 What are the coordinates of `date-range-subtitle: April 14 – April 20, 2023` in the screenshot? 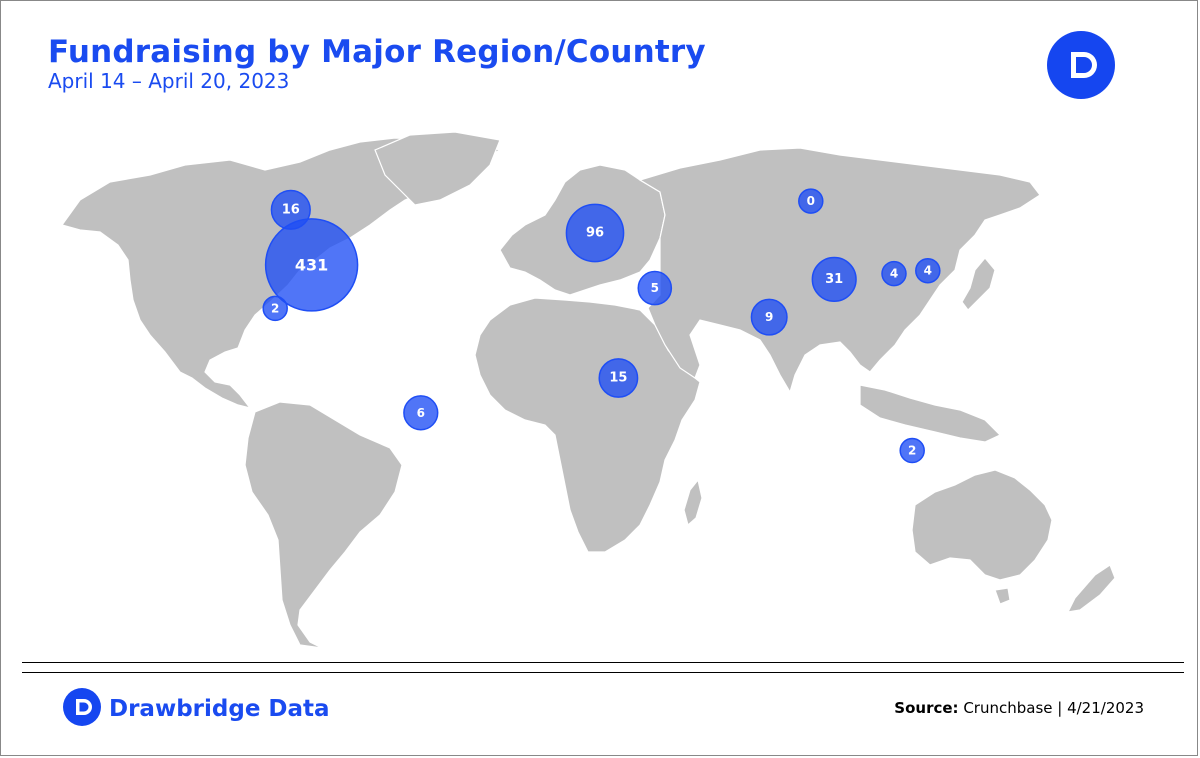 It's located at (169, 81).